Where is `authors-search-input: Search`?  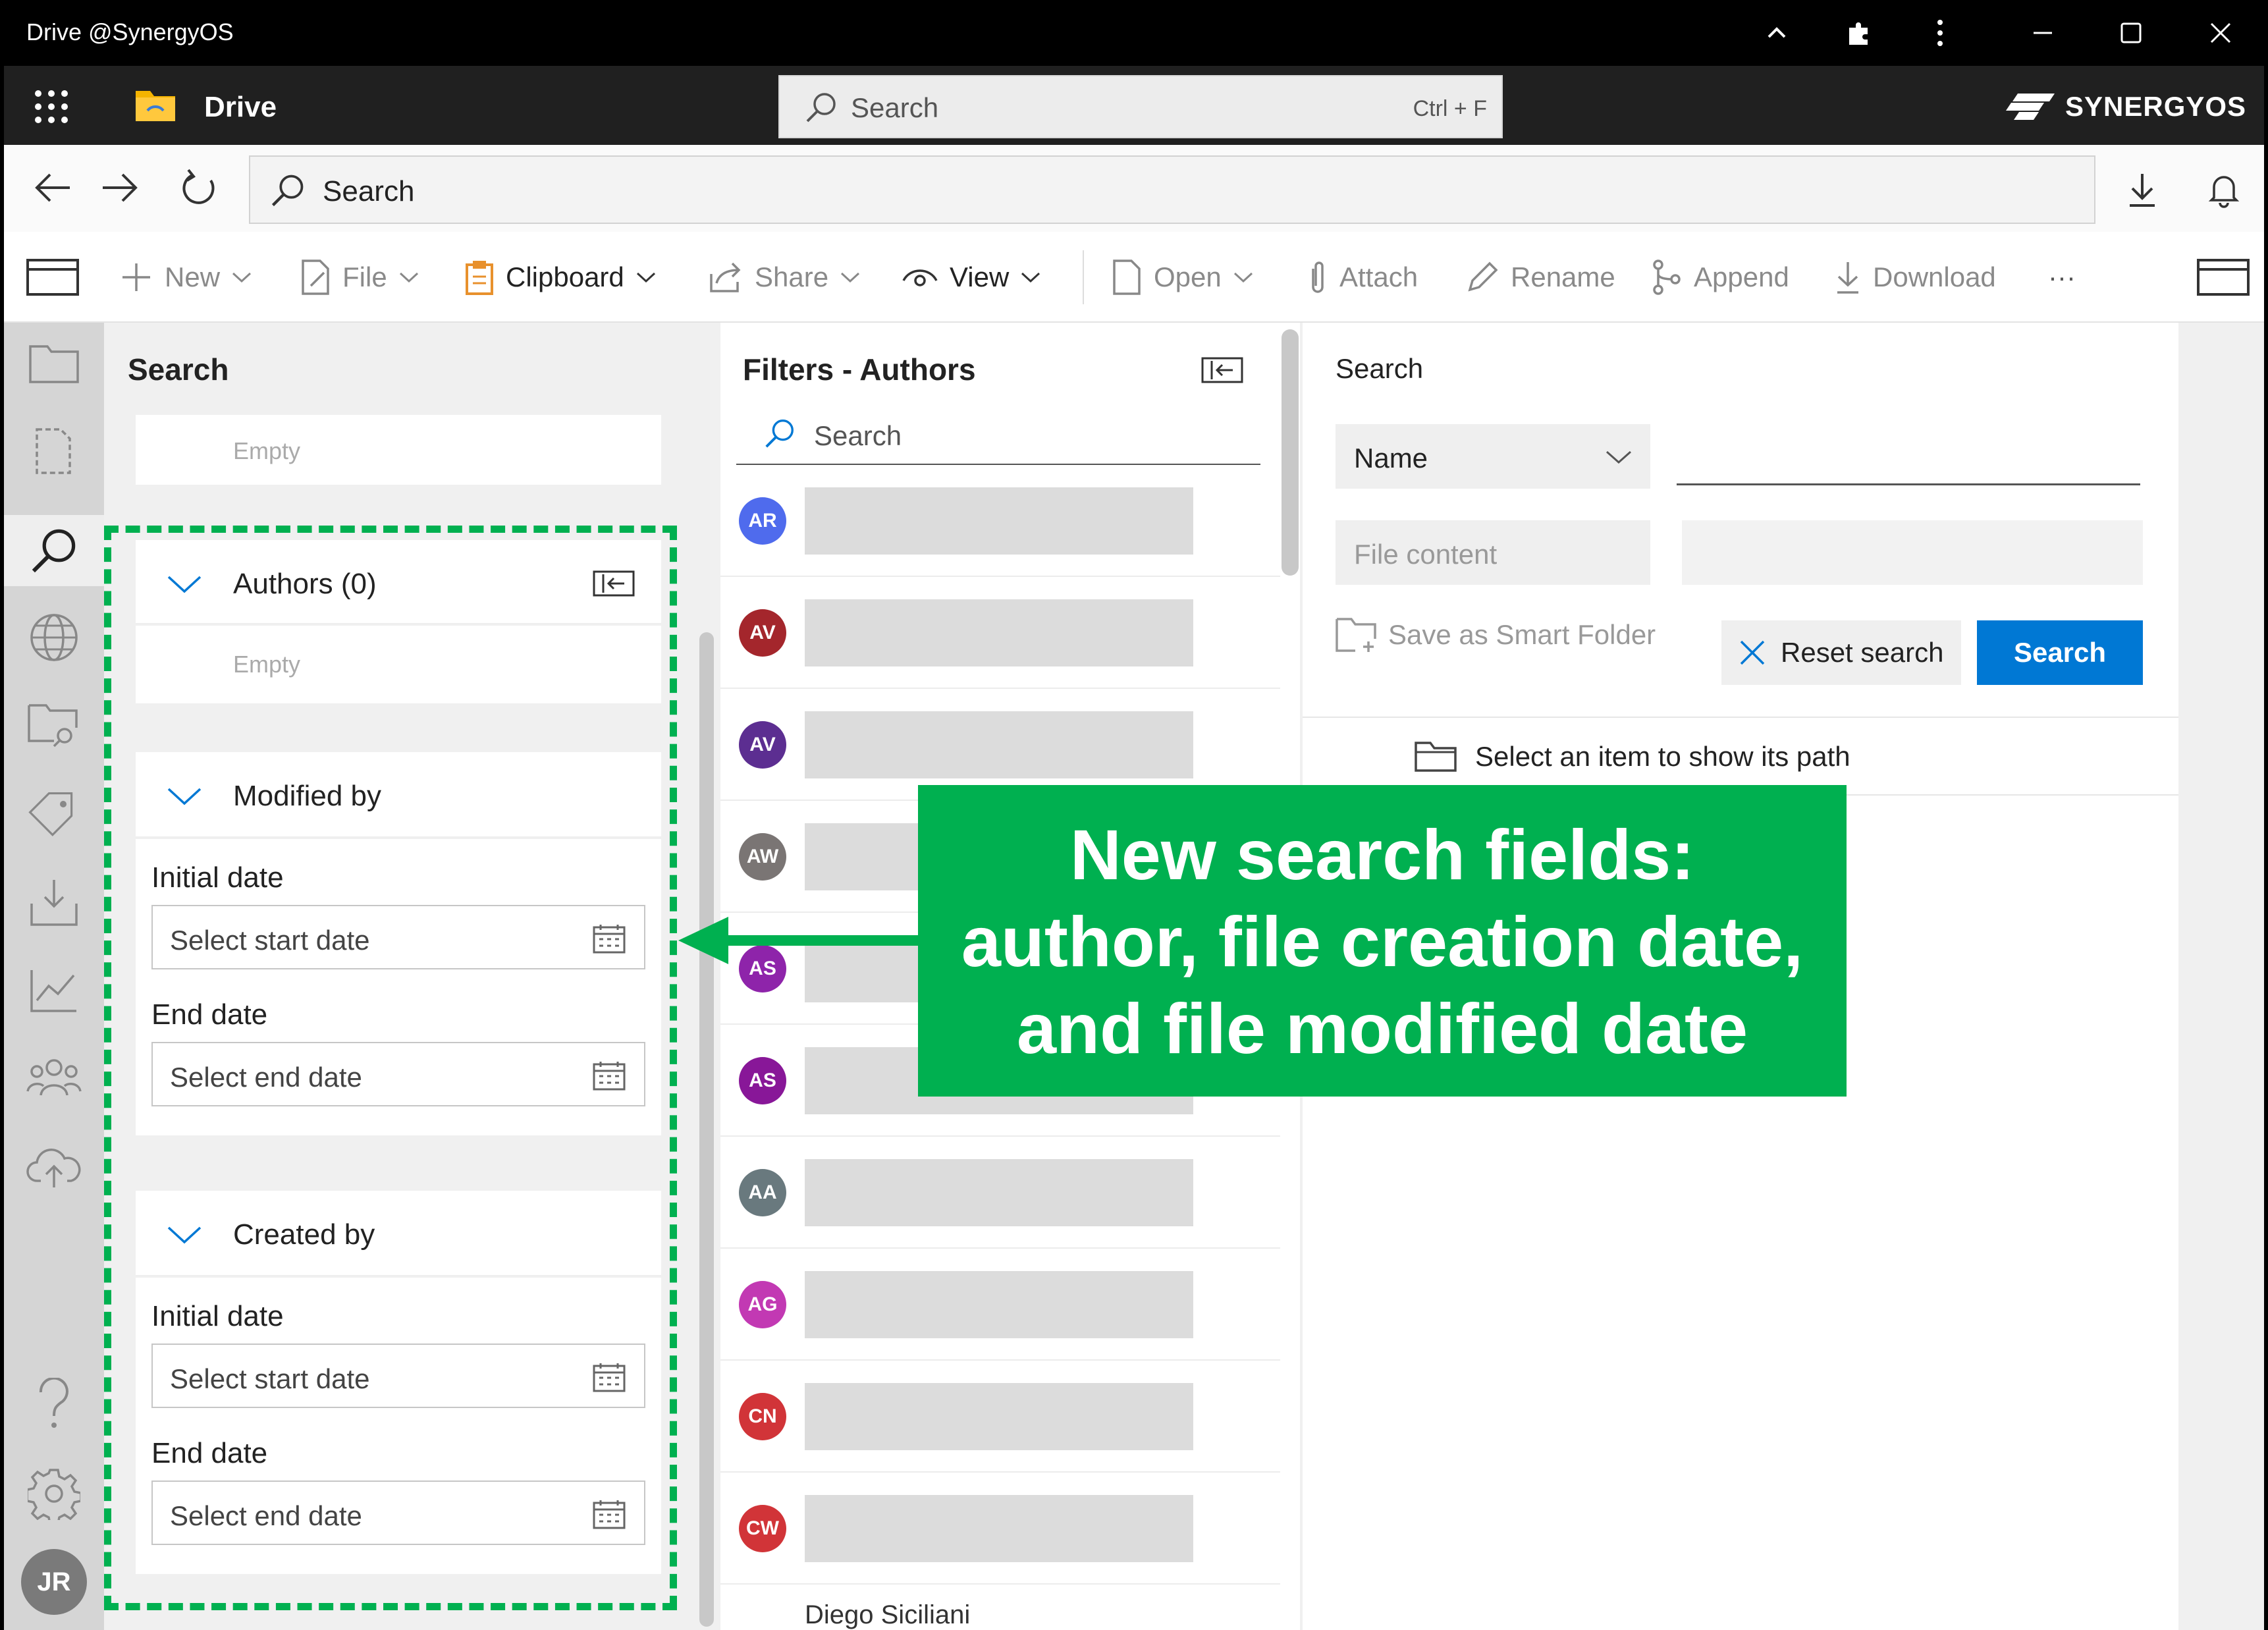 authors-search-input: Search is located at coordinates (998, 436).